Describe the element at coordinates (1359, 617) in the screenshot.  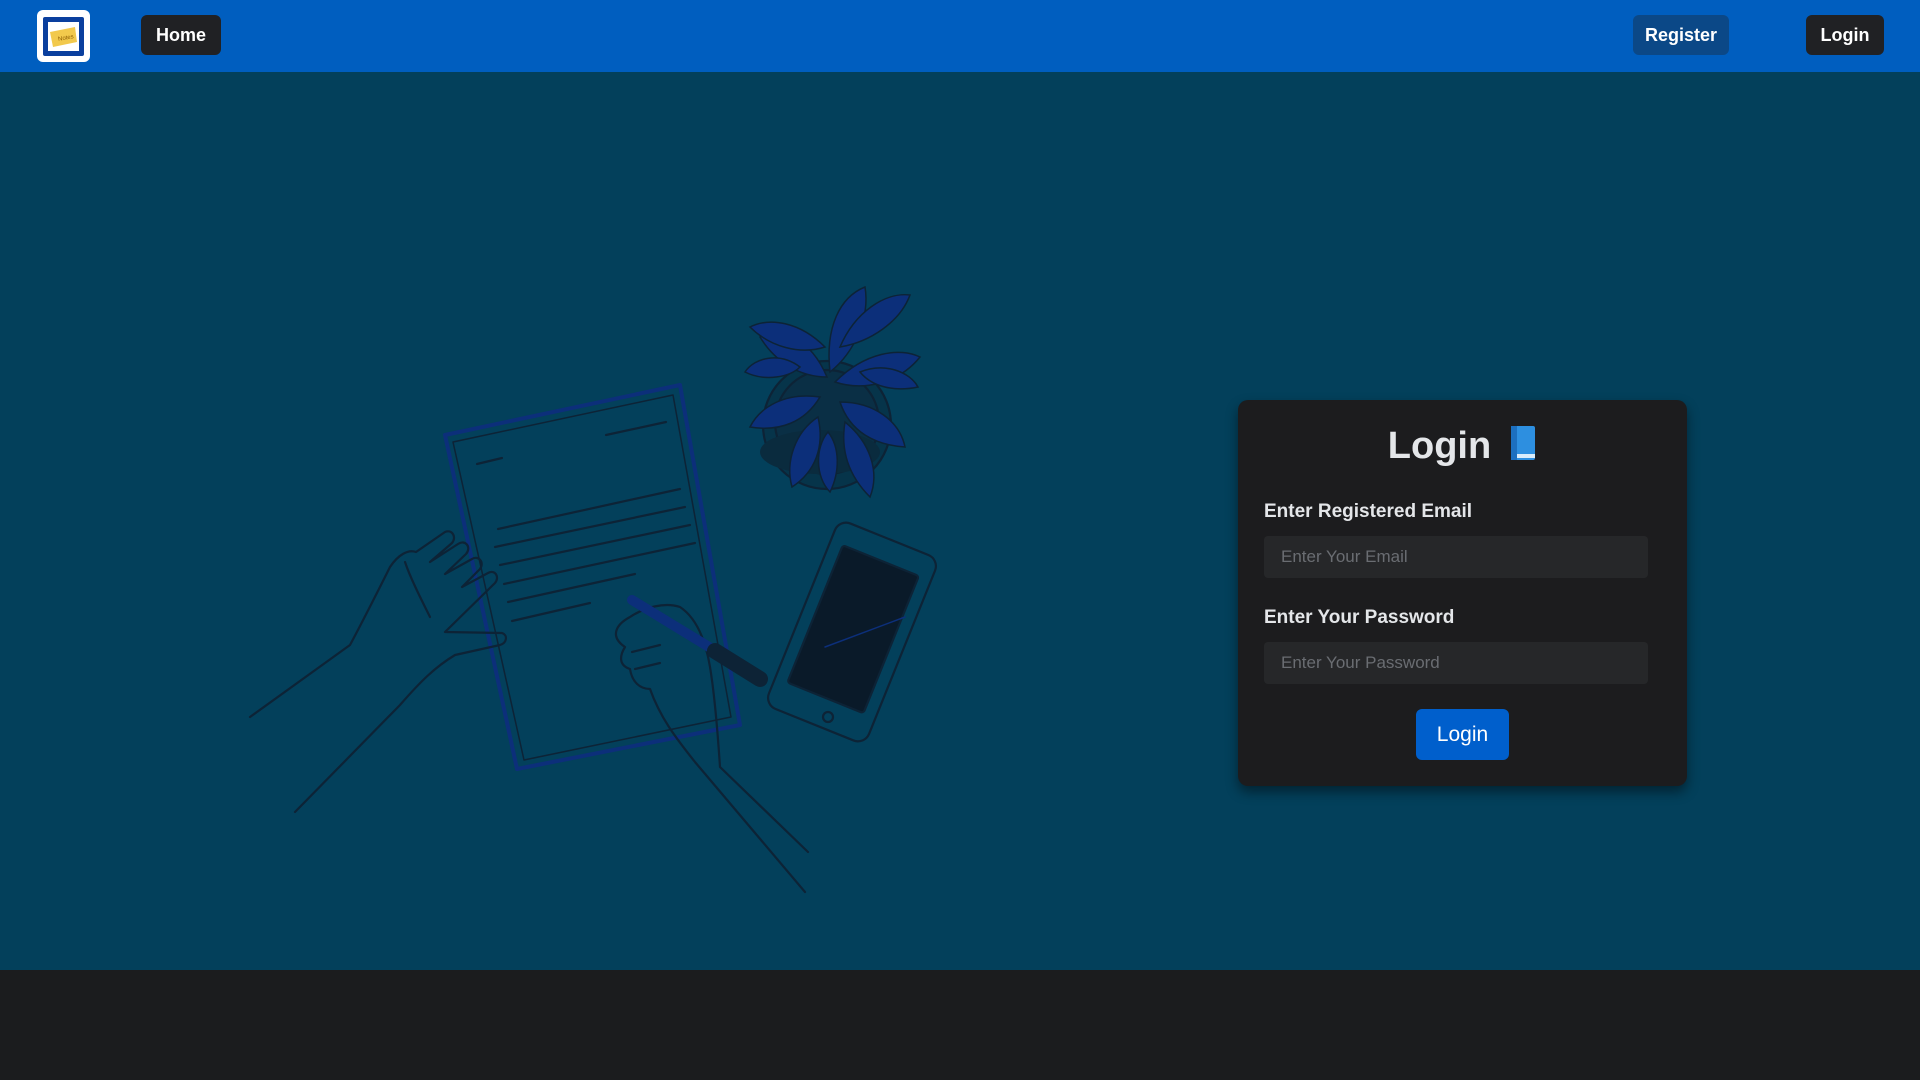
I see `password-label: Enter Your Password` at that location.